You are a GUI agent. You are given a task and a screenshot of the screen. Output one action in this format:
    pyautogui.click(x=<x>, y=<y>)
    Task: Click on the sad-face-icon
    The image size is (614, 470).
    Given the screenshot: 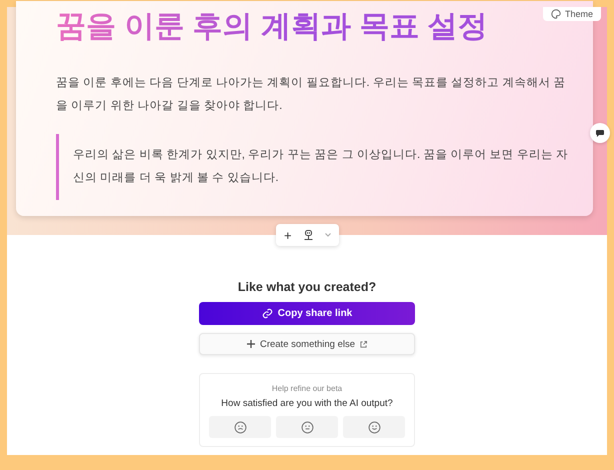 What is the action you would take?
    pyautogui.click(x=240, y=427)
    